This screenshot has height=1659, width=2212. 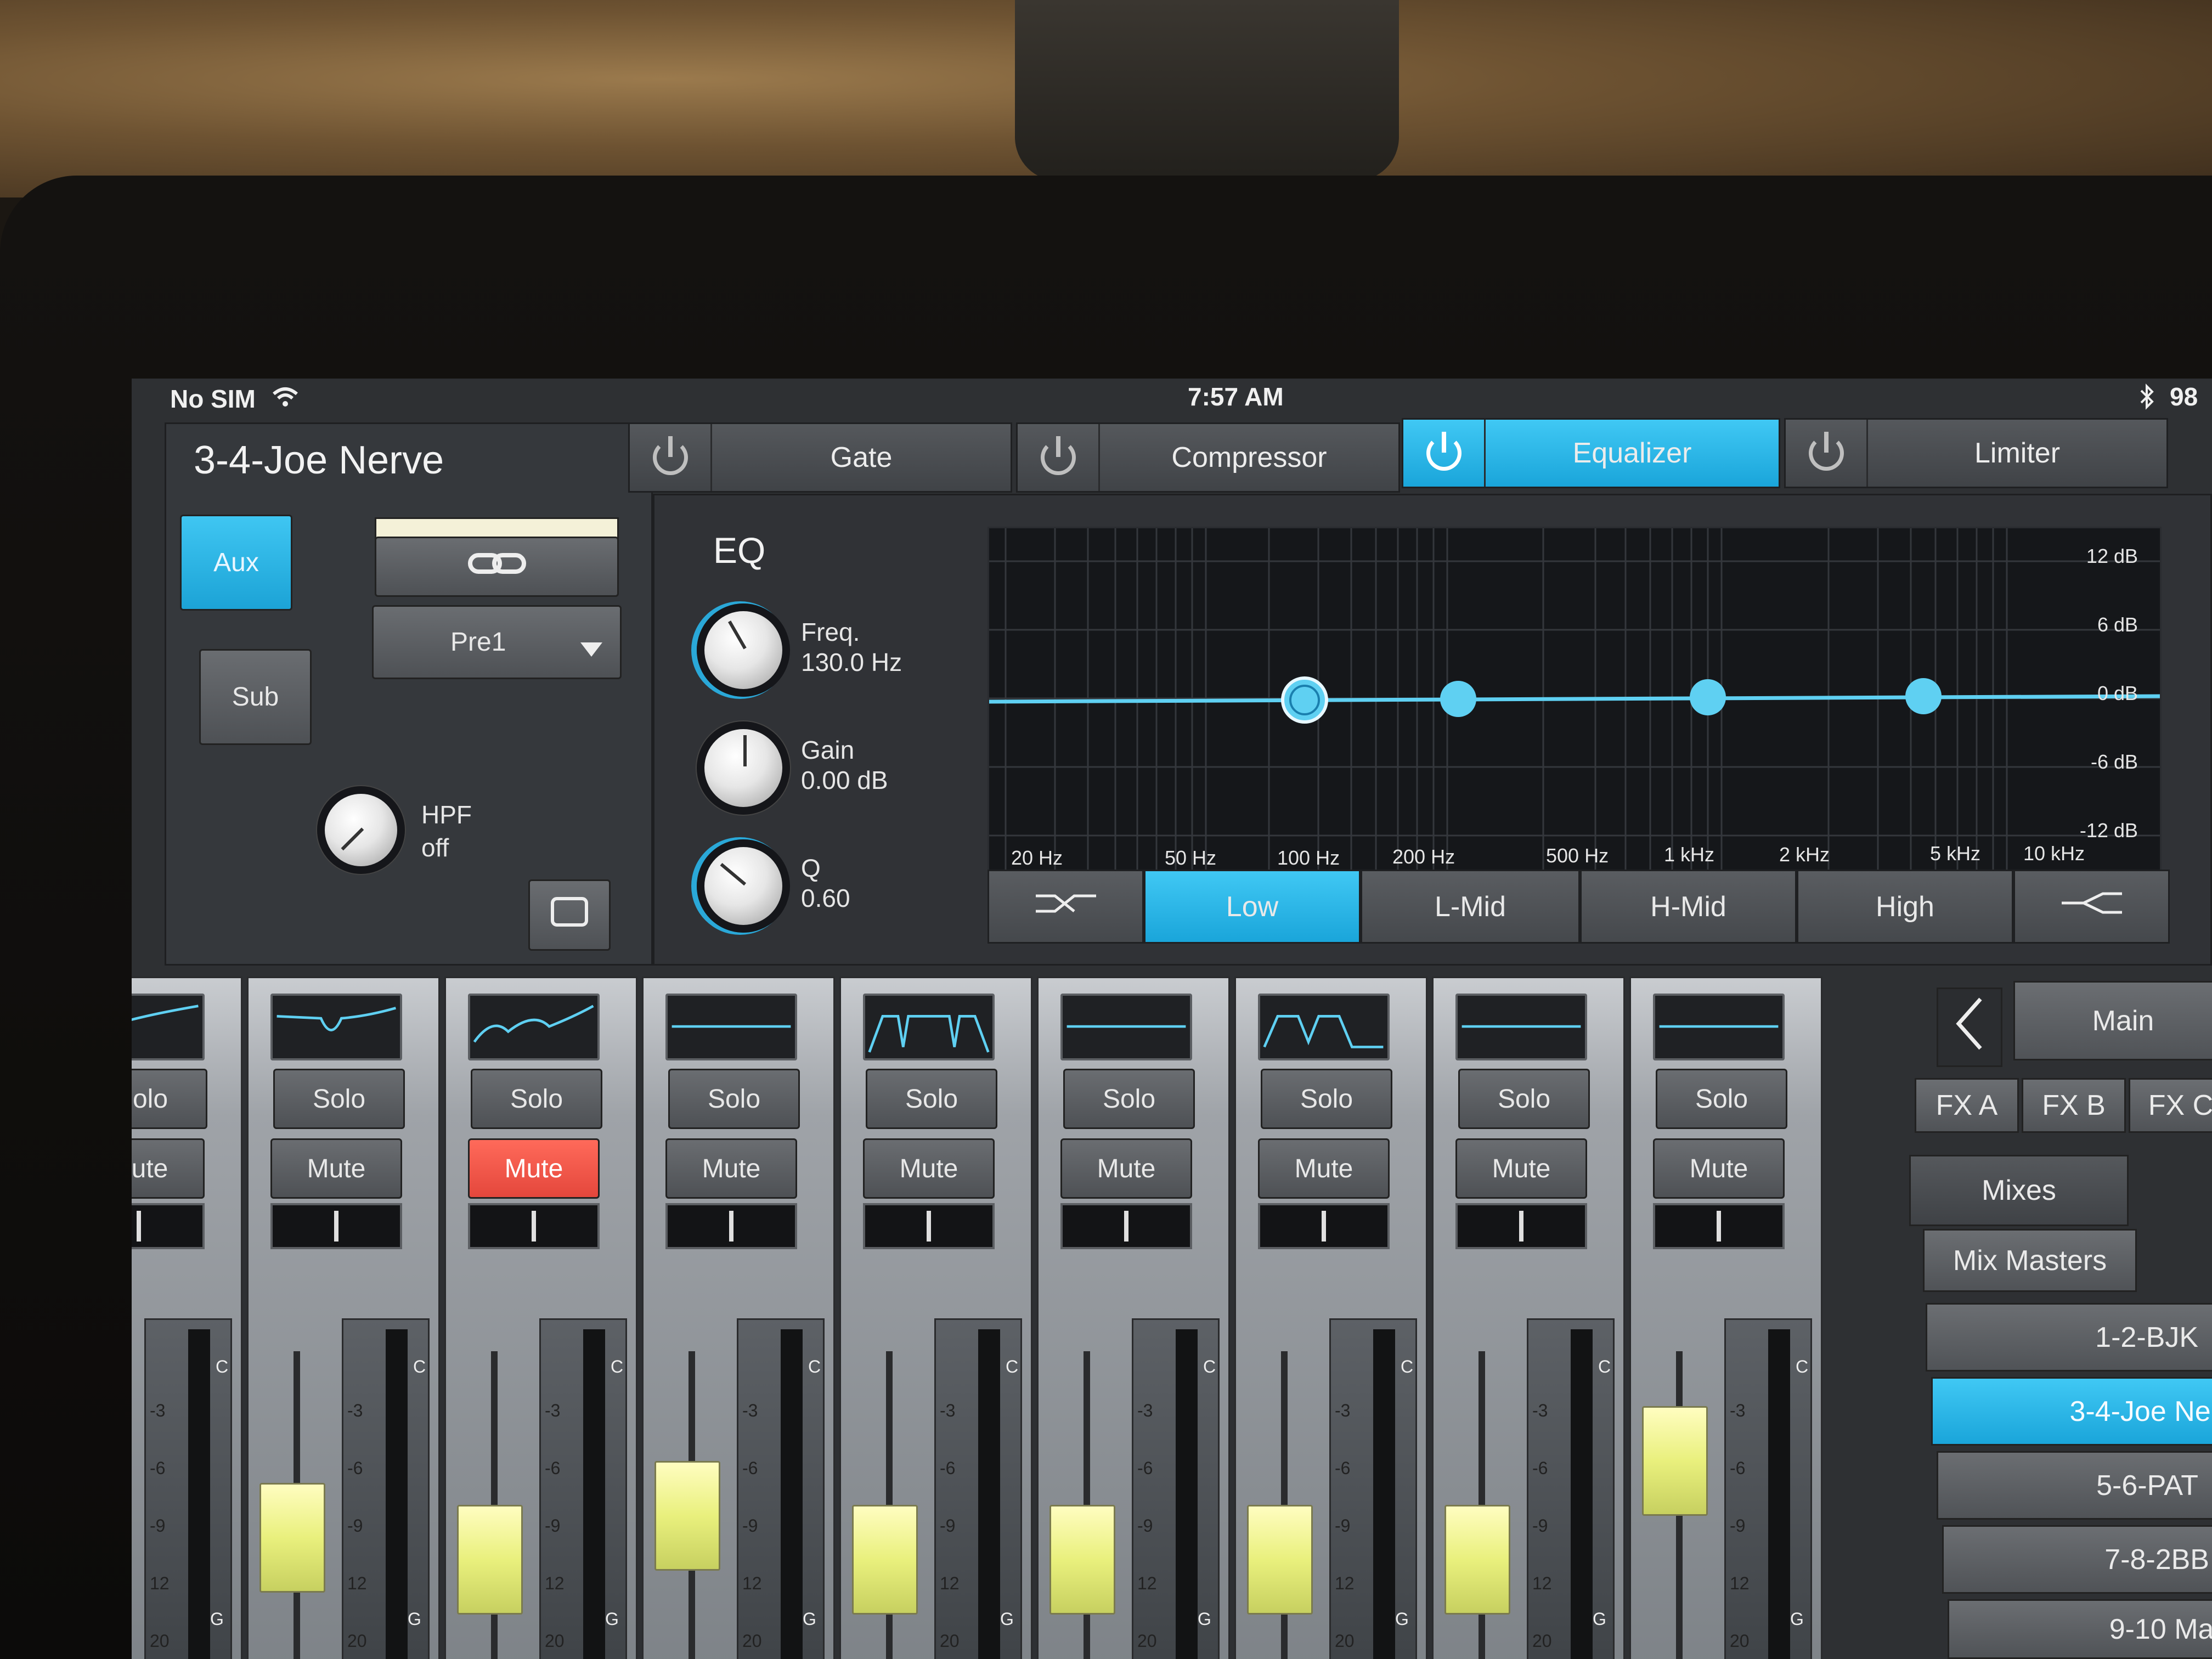 I want to click on mix-item: 7-8-2BB, so click(x=2077, y=1559).